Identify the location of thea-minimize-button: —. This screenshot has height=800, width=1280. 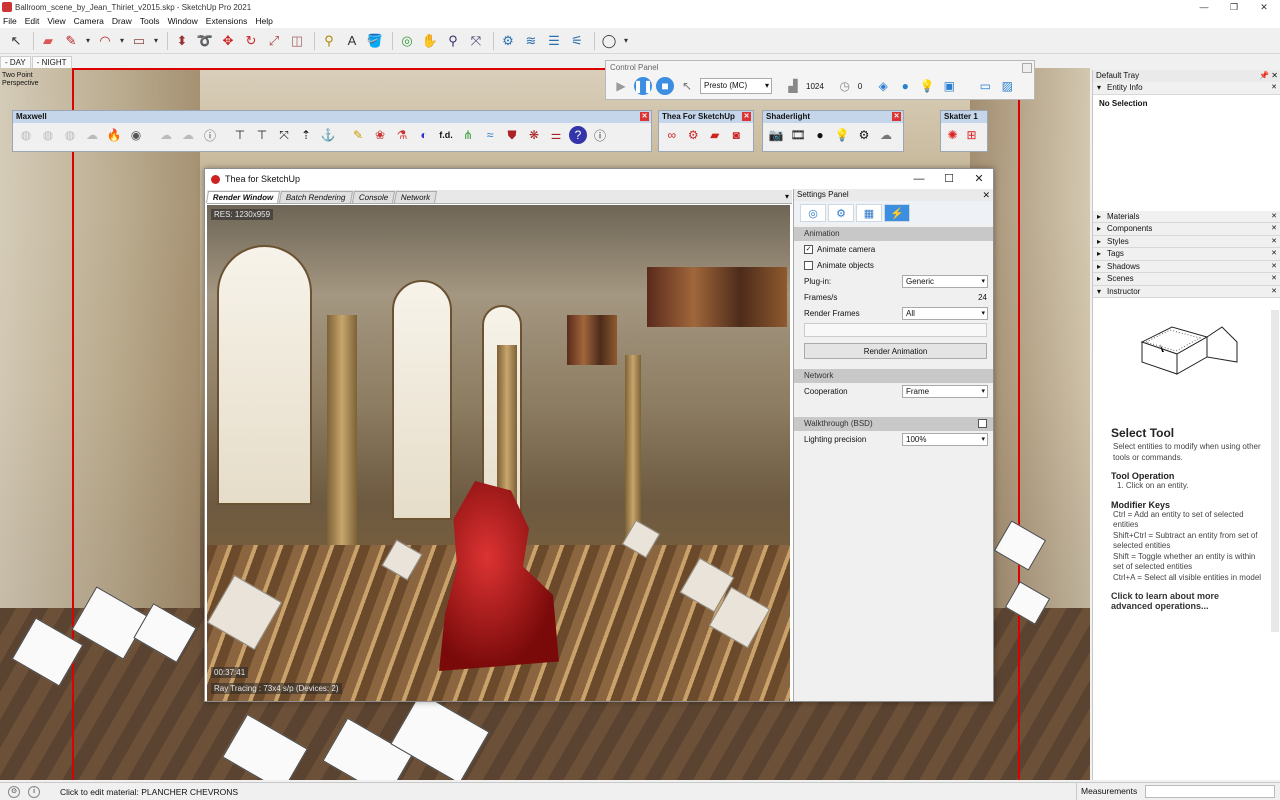
(919, 179).